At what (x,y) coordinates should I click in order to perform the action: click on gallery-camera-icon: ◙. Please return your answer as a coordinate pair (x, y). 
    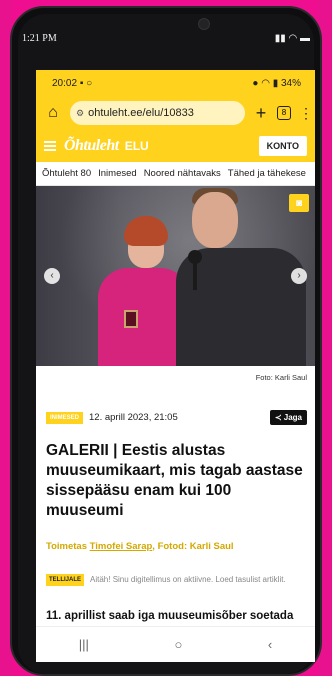
    Looking at the image, I should click on (299, 203).